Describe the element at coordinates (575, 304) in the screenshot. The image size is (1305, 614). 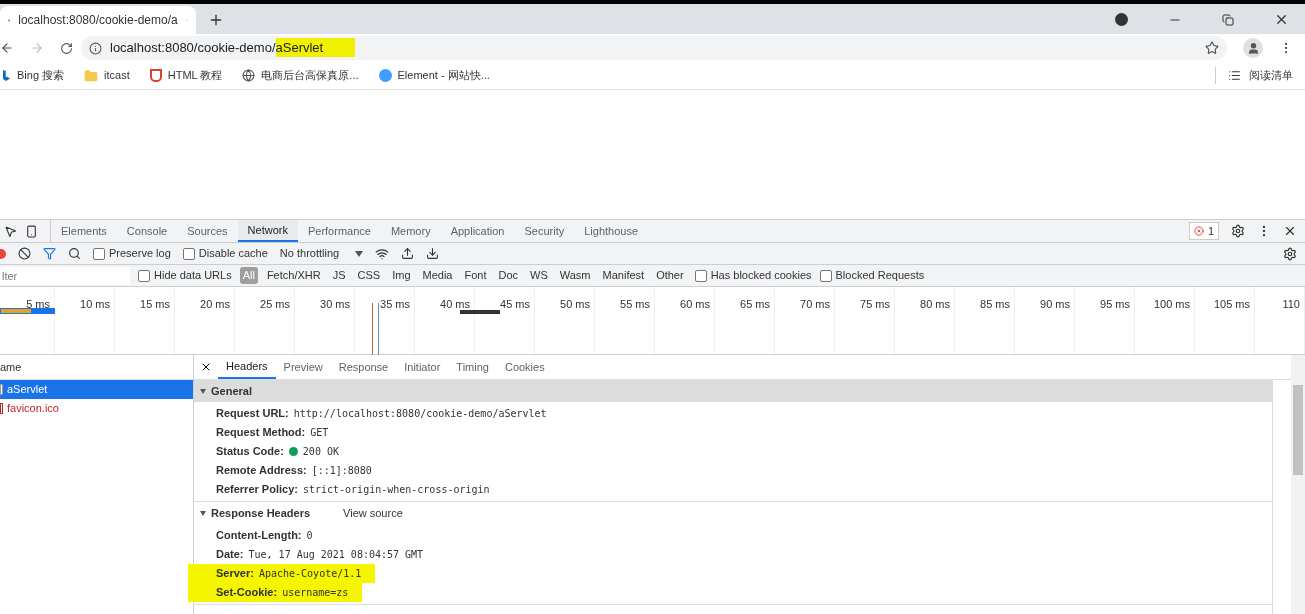
I see `timeline-tick: 50 ms` at that location.